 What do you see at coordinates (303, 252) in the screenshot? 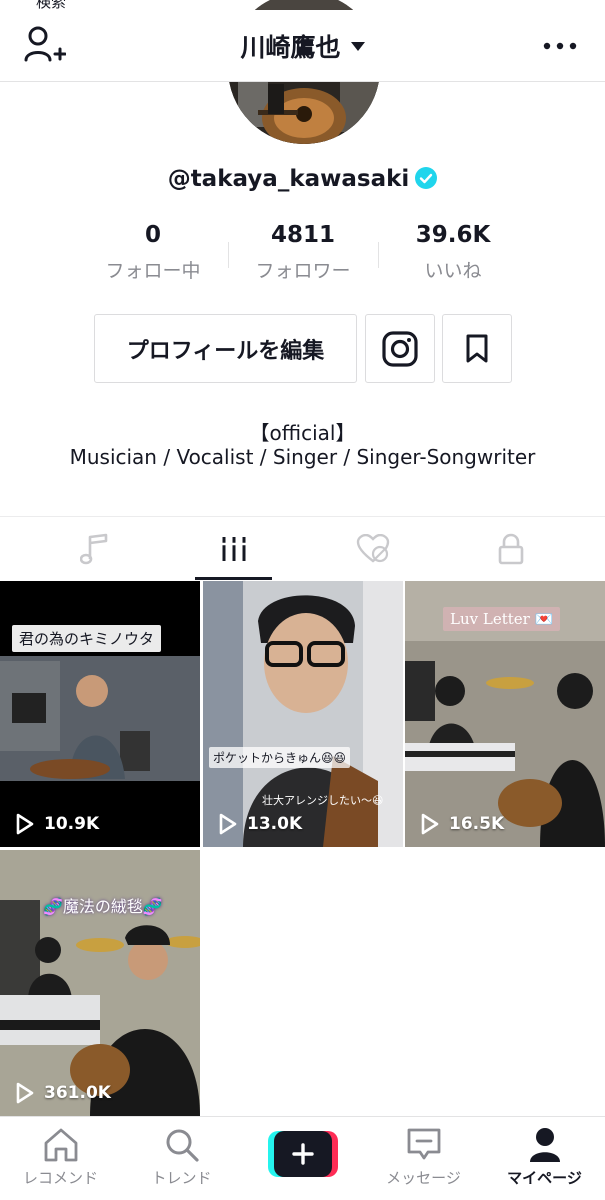
I see `stat-followers: 4811 フォロワー` at bounding box center [303, 252].